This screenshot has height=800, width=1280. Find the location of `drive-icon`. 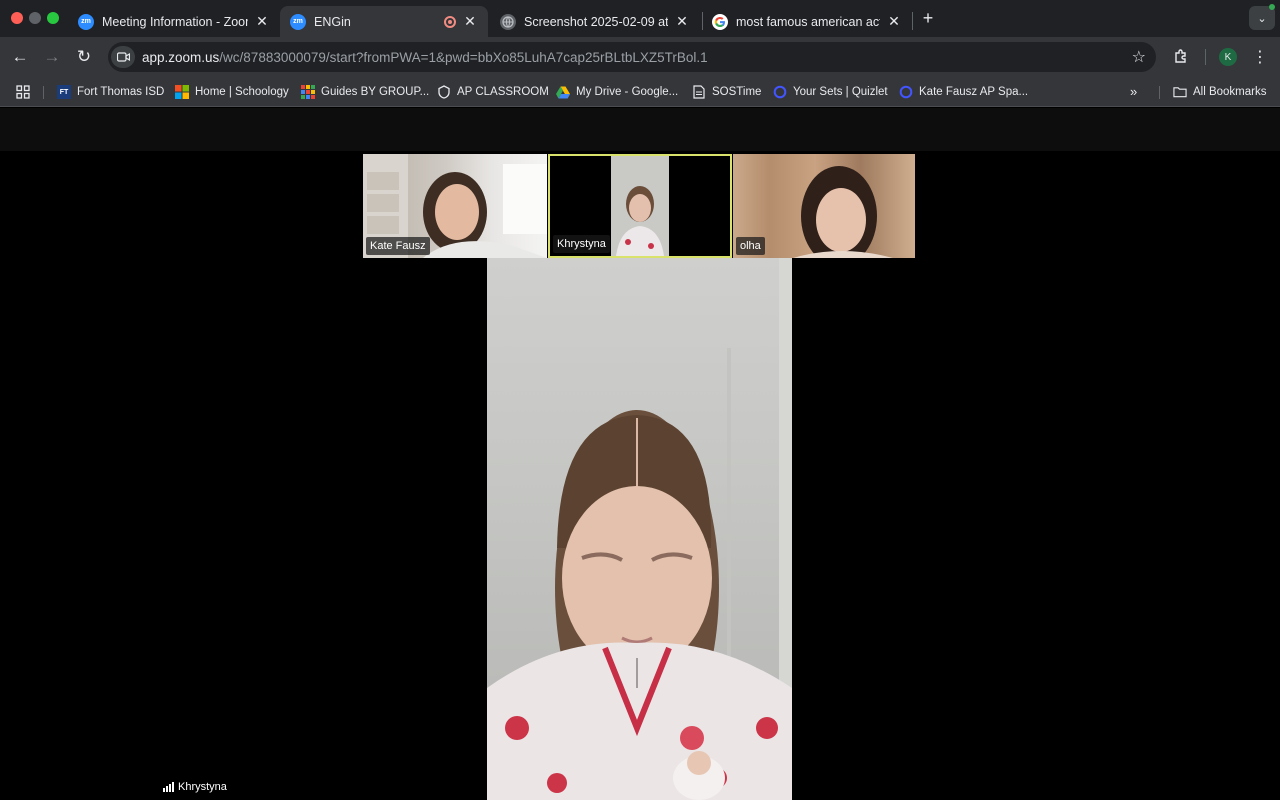

drive-icon is located at coordinates (563, 92).